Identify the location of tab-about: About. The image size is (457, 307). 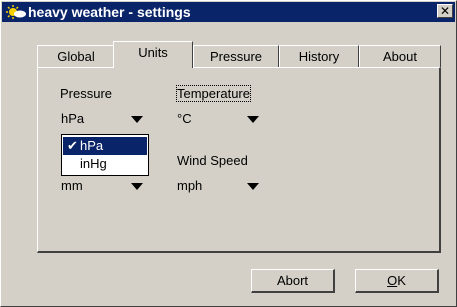
(400, 56).